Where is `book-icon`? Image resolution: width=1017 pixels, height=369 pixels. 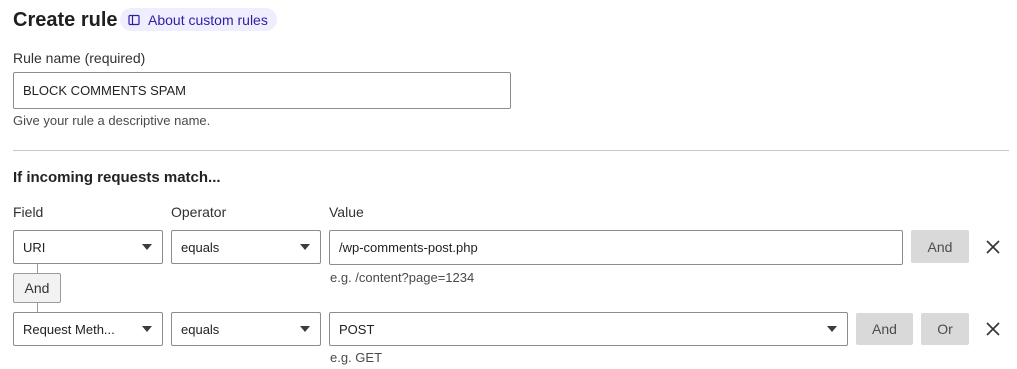
book-icon is located at coordinates (134, 20).